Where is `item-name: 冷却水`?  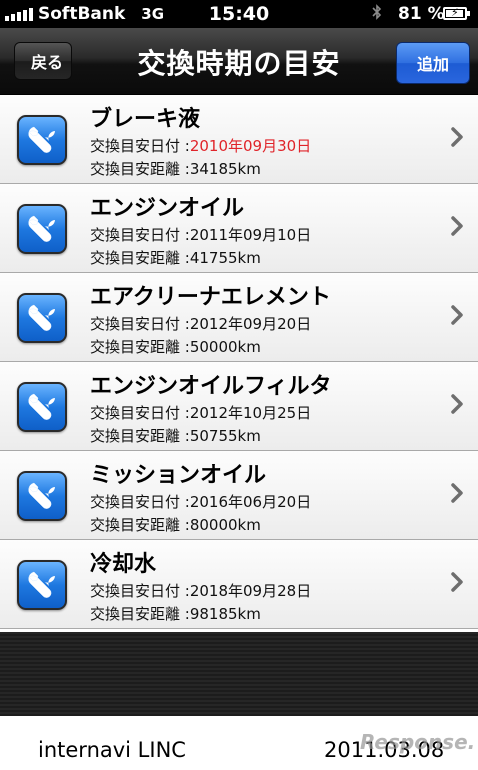
item-name: 冷却水 is located at coordinates (123, 564).